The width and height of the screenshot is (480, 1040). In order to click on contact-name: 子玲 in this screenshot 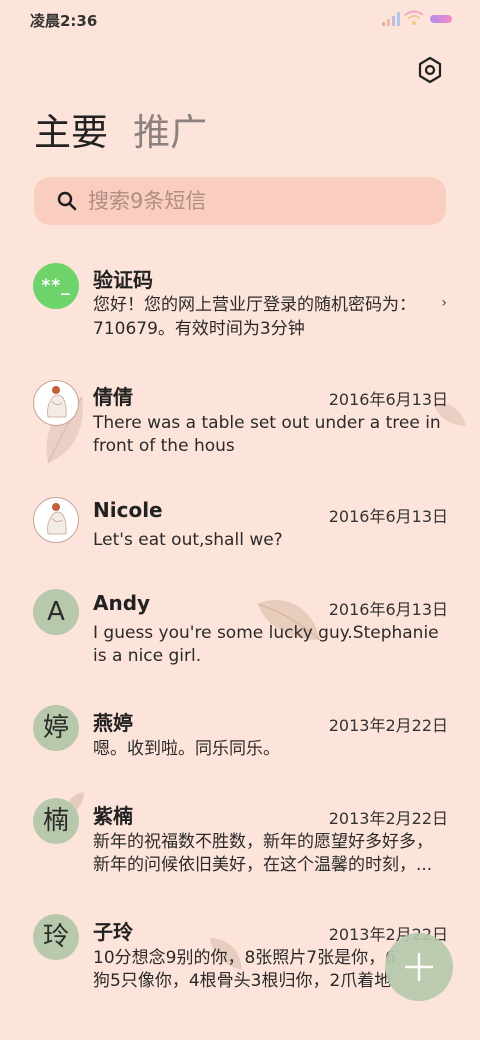, I will do `click(113, 932)`.